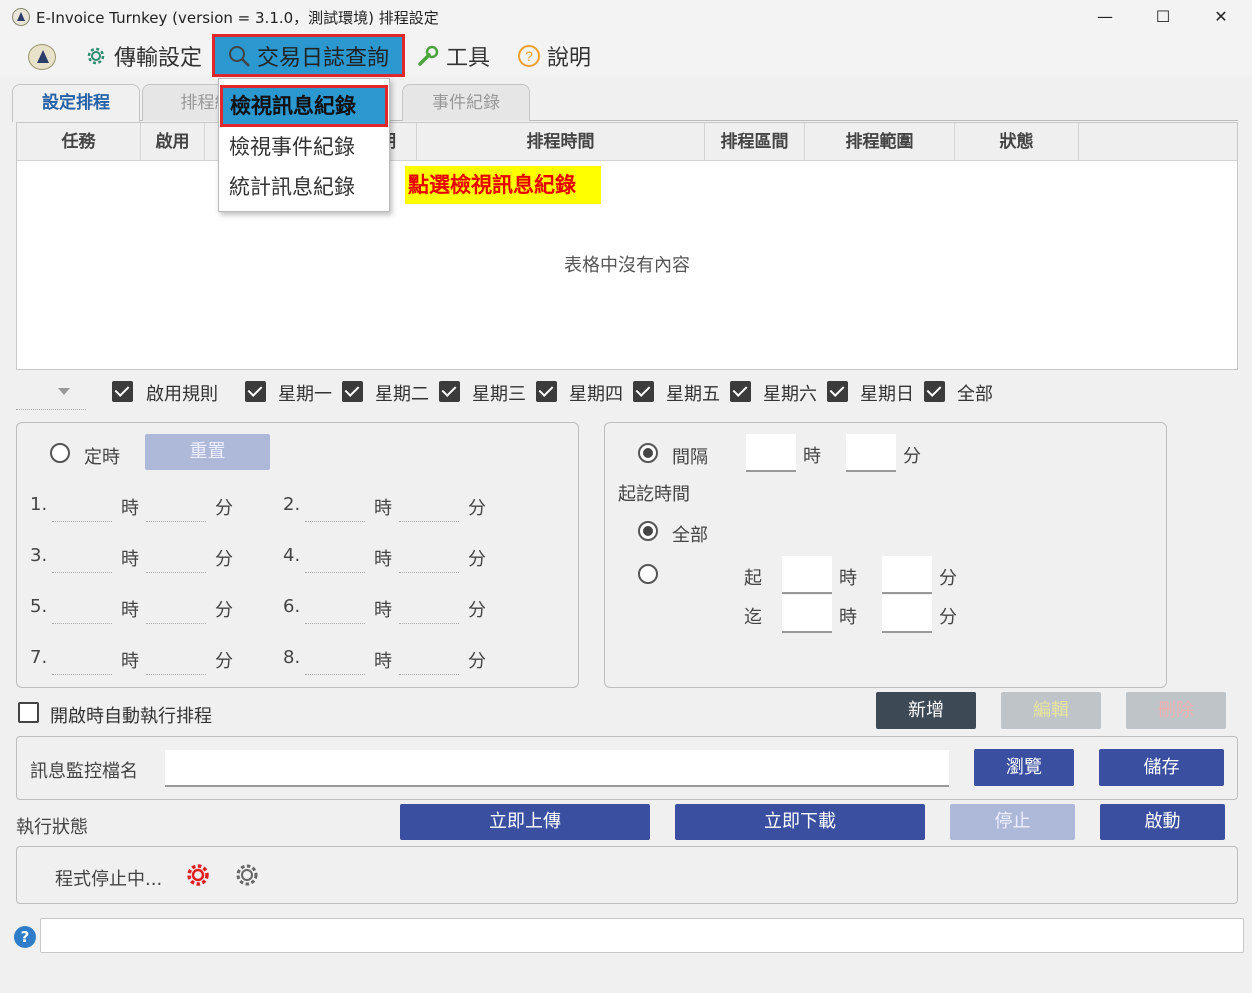 The image size is (1252, 993). What do you see at coordinates (82, 503) in the screenshot?
I see `slot-1-hour-field` at bounding box center [82, 503].